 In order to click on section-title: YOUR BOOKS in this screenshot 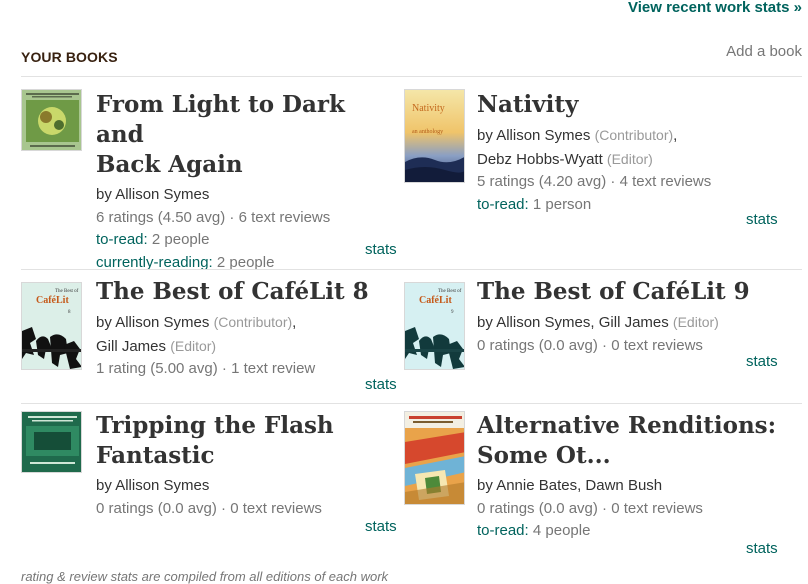, I will do `click(69, 57)`.